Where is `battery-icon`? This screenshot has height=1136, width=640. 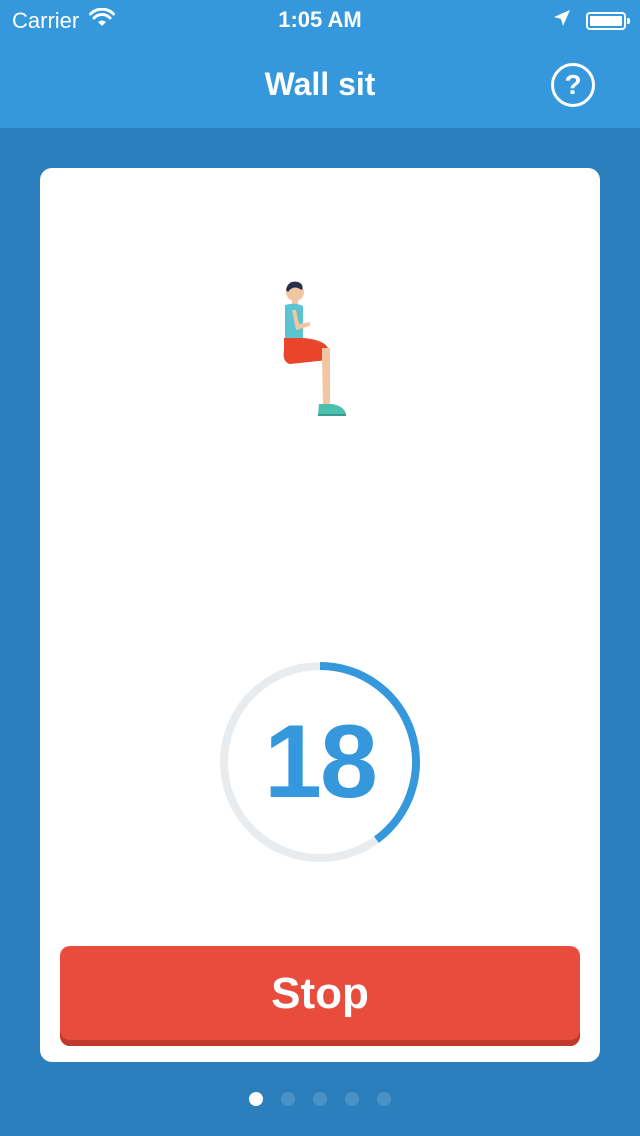
battery-icon is located at coordinates (608, 20).